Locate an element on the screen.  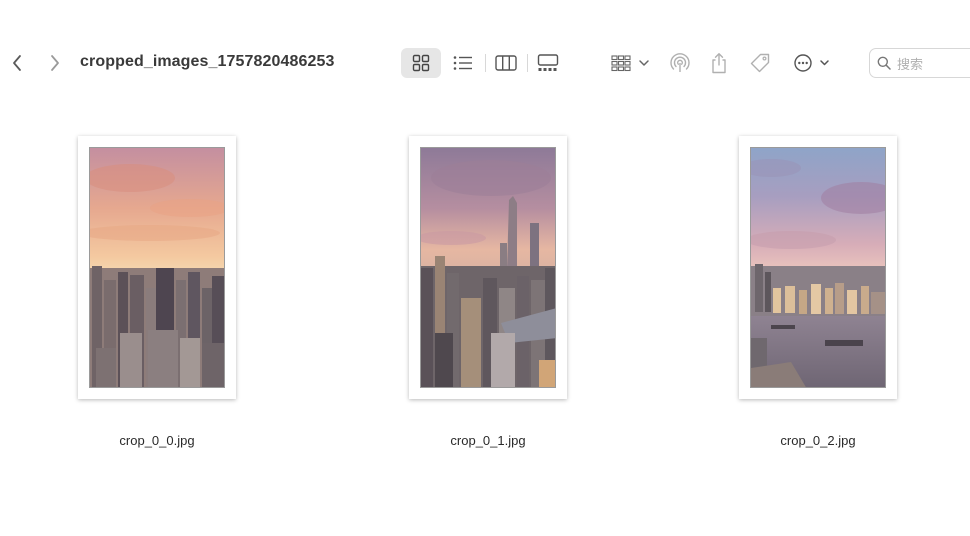
forward-button is located at coordinates (55, 63).